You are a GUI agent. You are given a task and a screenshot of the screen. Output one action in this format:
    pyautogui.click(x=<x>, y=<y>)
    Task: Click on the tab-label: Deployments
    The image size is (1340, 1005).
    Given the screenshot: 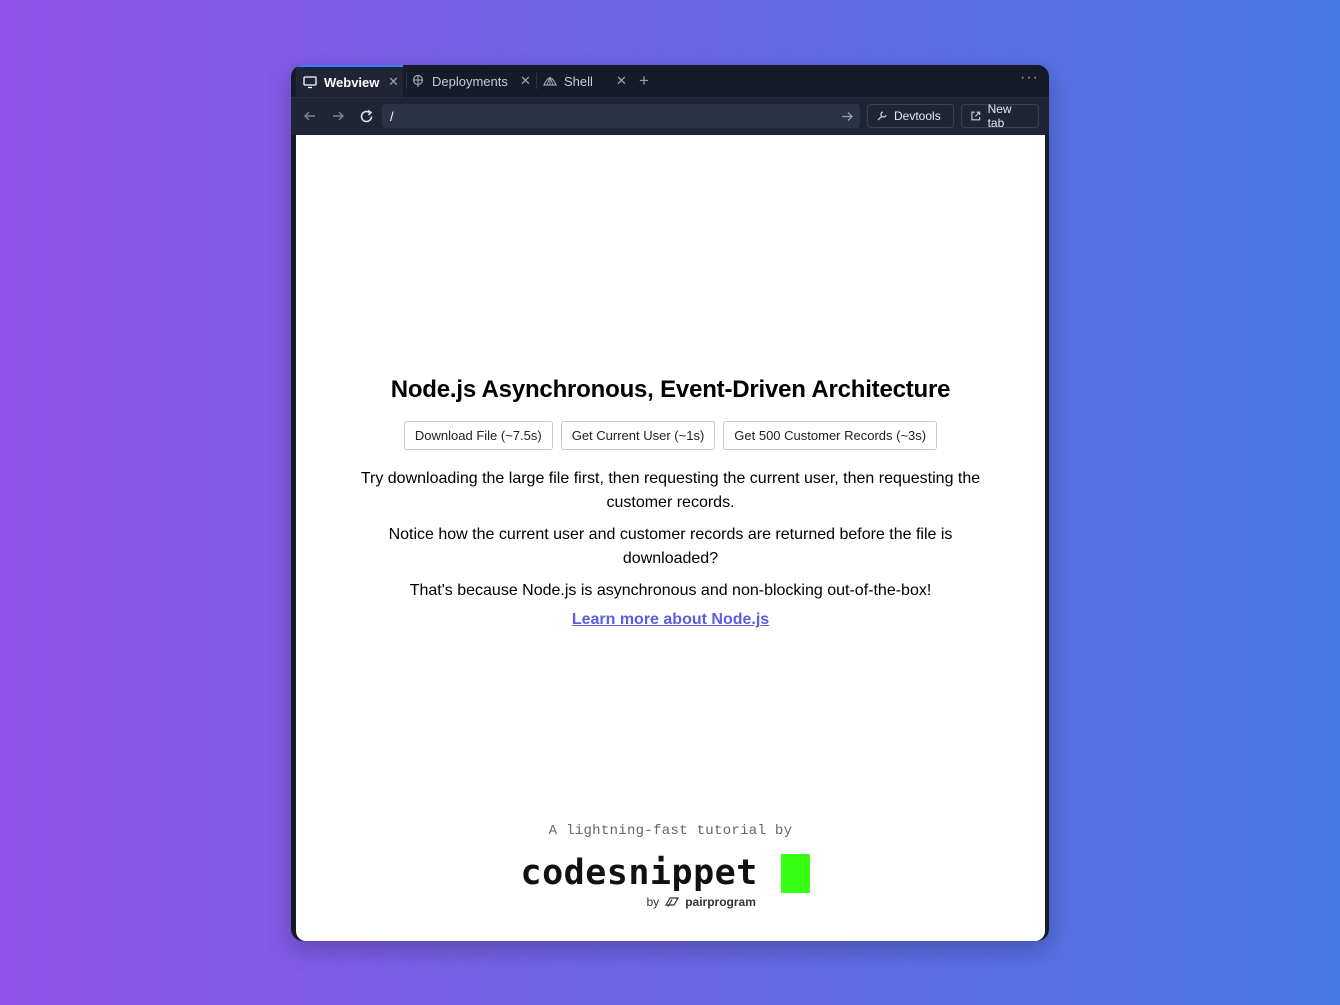 What is the action you would take?
    pyautogui.click(x=470, y=81)
    